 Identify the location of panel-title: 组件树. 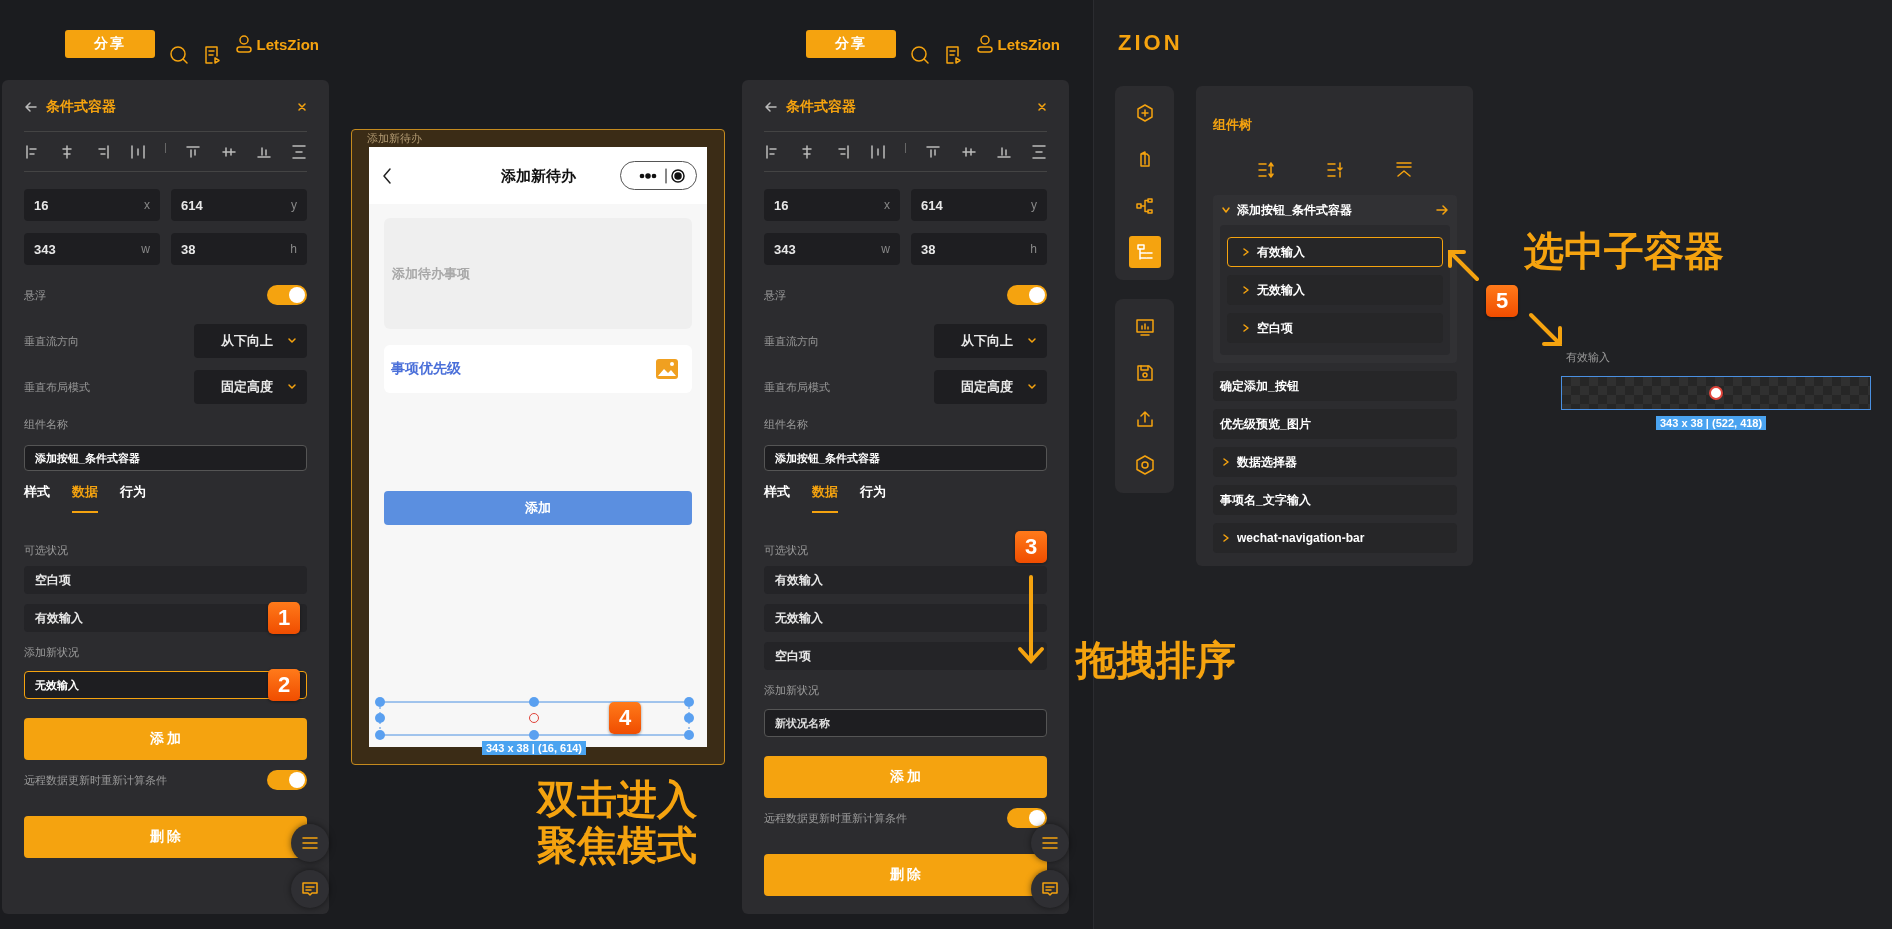
(1233, 124).